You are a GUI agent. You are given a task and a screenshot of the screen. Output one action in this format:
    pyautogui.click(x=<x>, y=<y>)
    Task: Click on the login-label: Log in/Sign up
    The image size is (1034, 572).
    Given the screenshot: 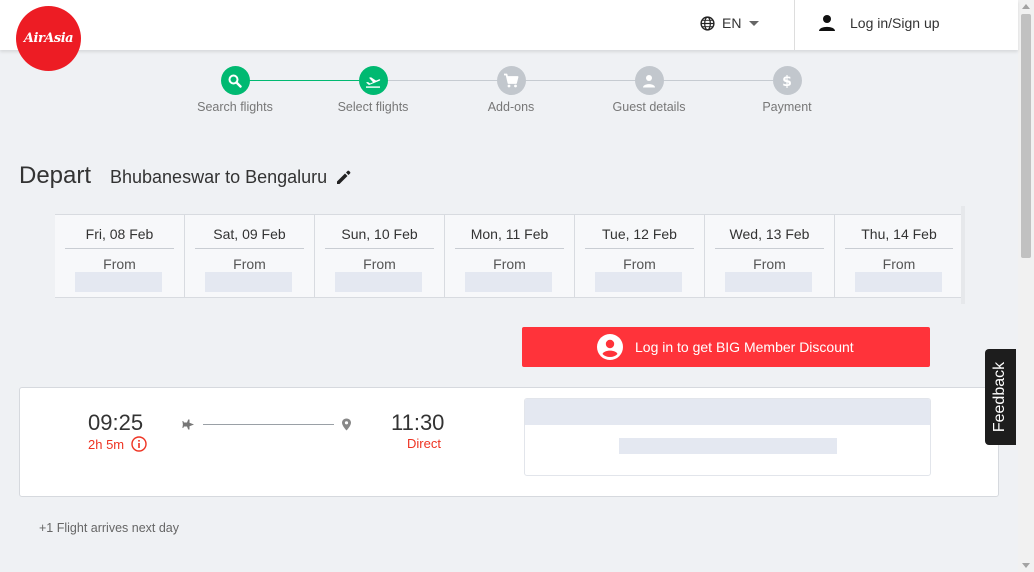 What is the action you would take?
    pyautogui.click(x=895, y=23)
    